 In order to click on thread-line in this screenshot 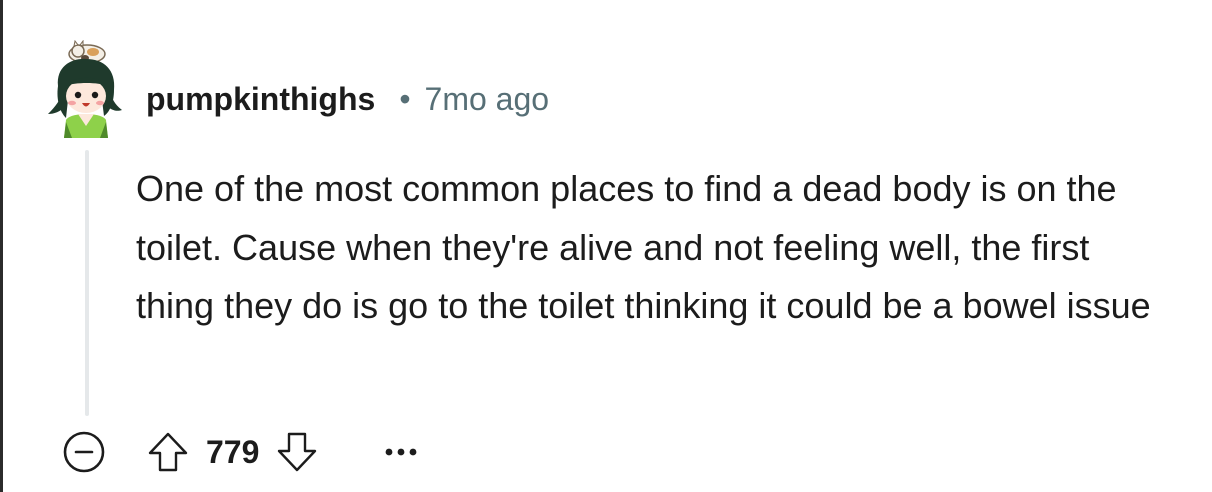, I will do `click(87, 283)`.